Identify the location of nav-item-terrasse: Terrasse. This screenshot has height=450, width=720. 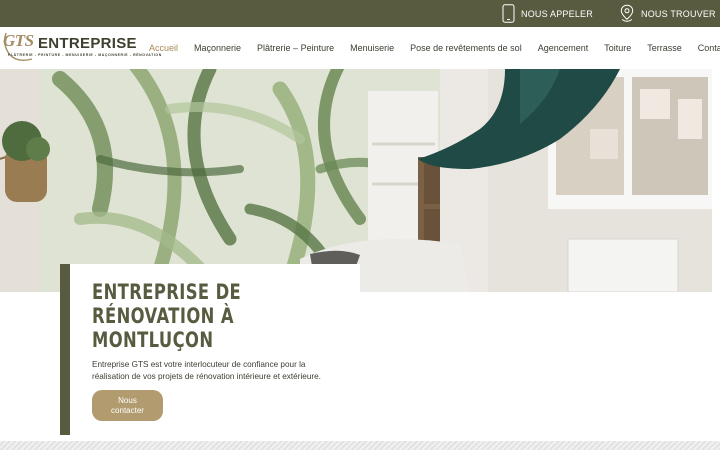
(664, 48).